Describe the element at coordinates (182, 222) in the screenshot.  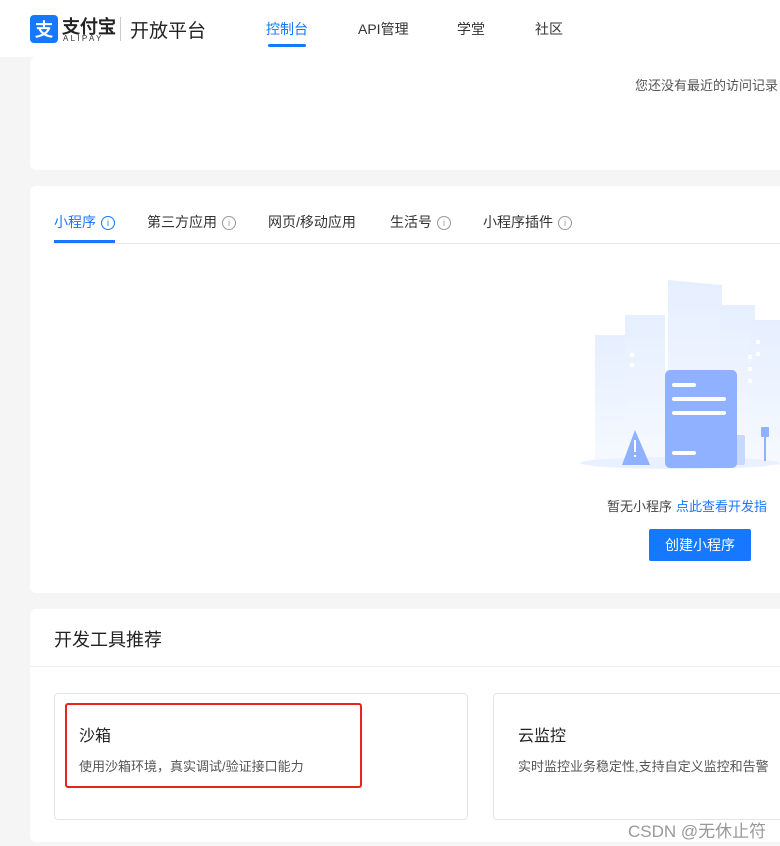
I see `tab-label: 第三方应用` at that location.